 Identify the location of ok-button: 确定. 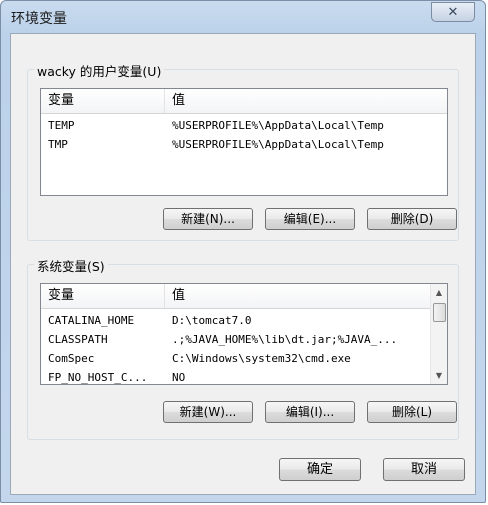
(320, 469).